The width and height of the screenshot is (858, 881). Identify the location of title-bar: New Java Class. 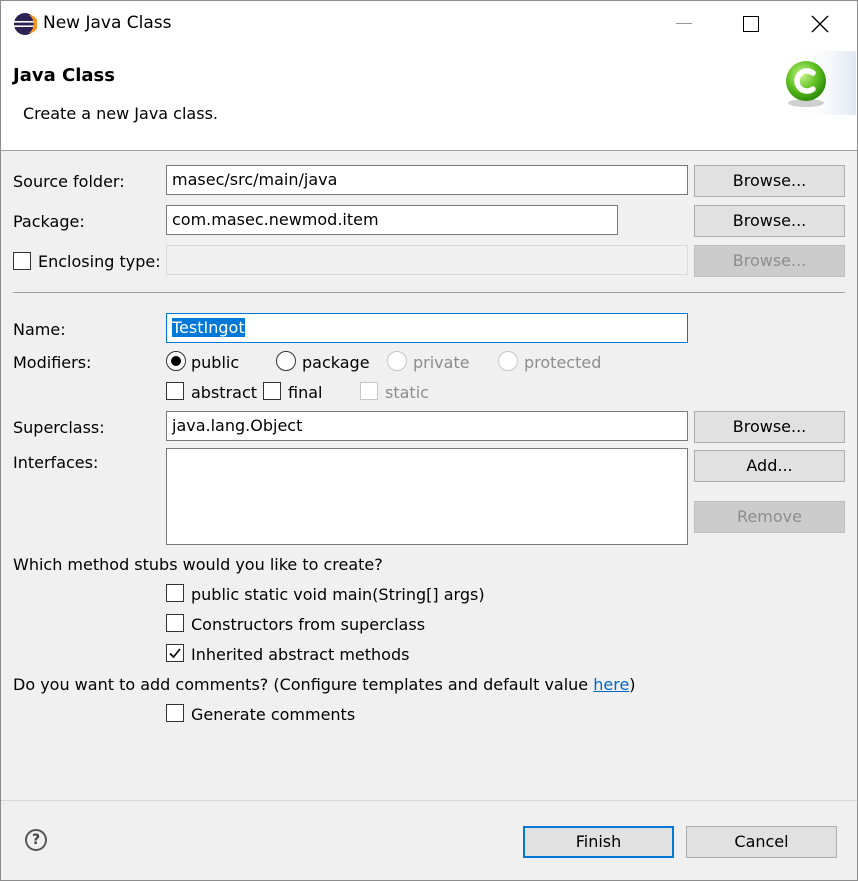
(429, 24).